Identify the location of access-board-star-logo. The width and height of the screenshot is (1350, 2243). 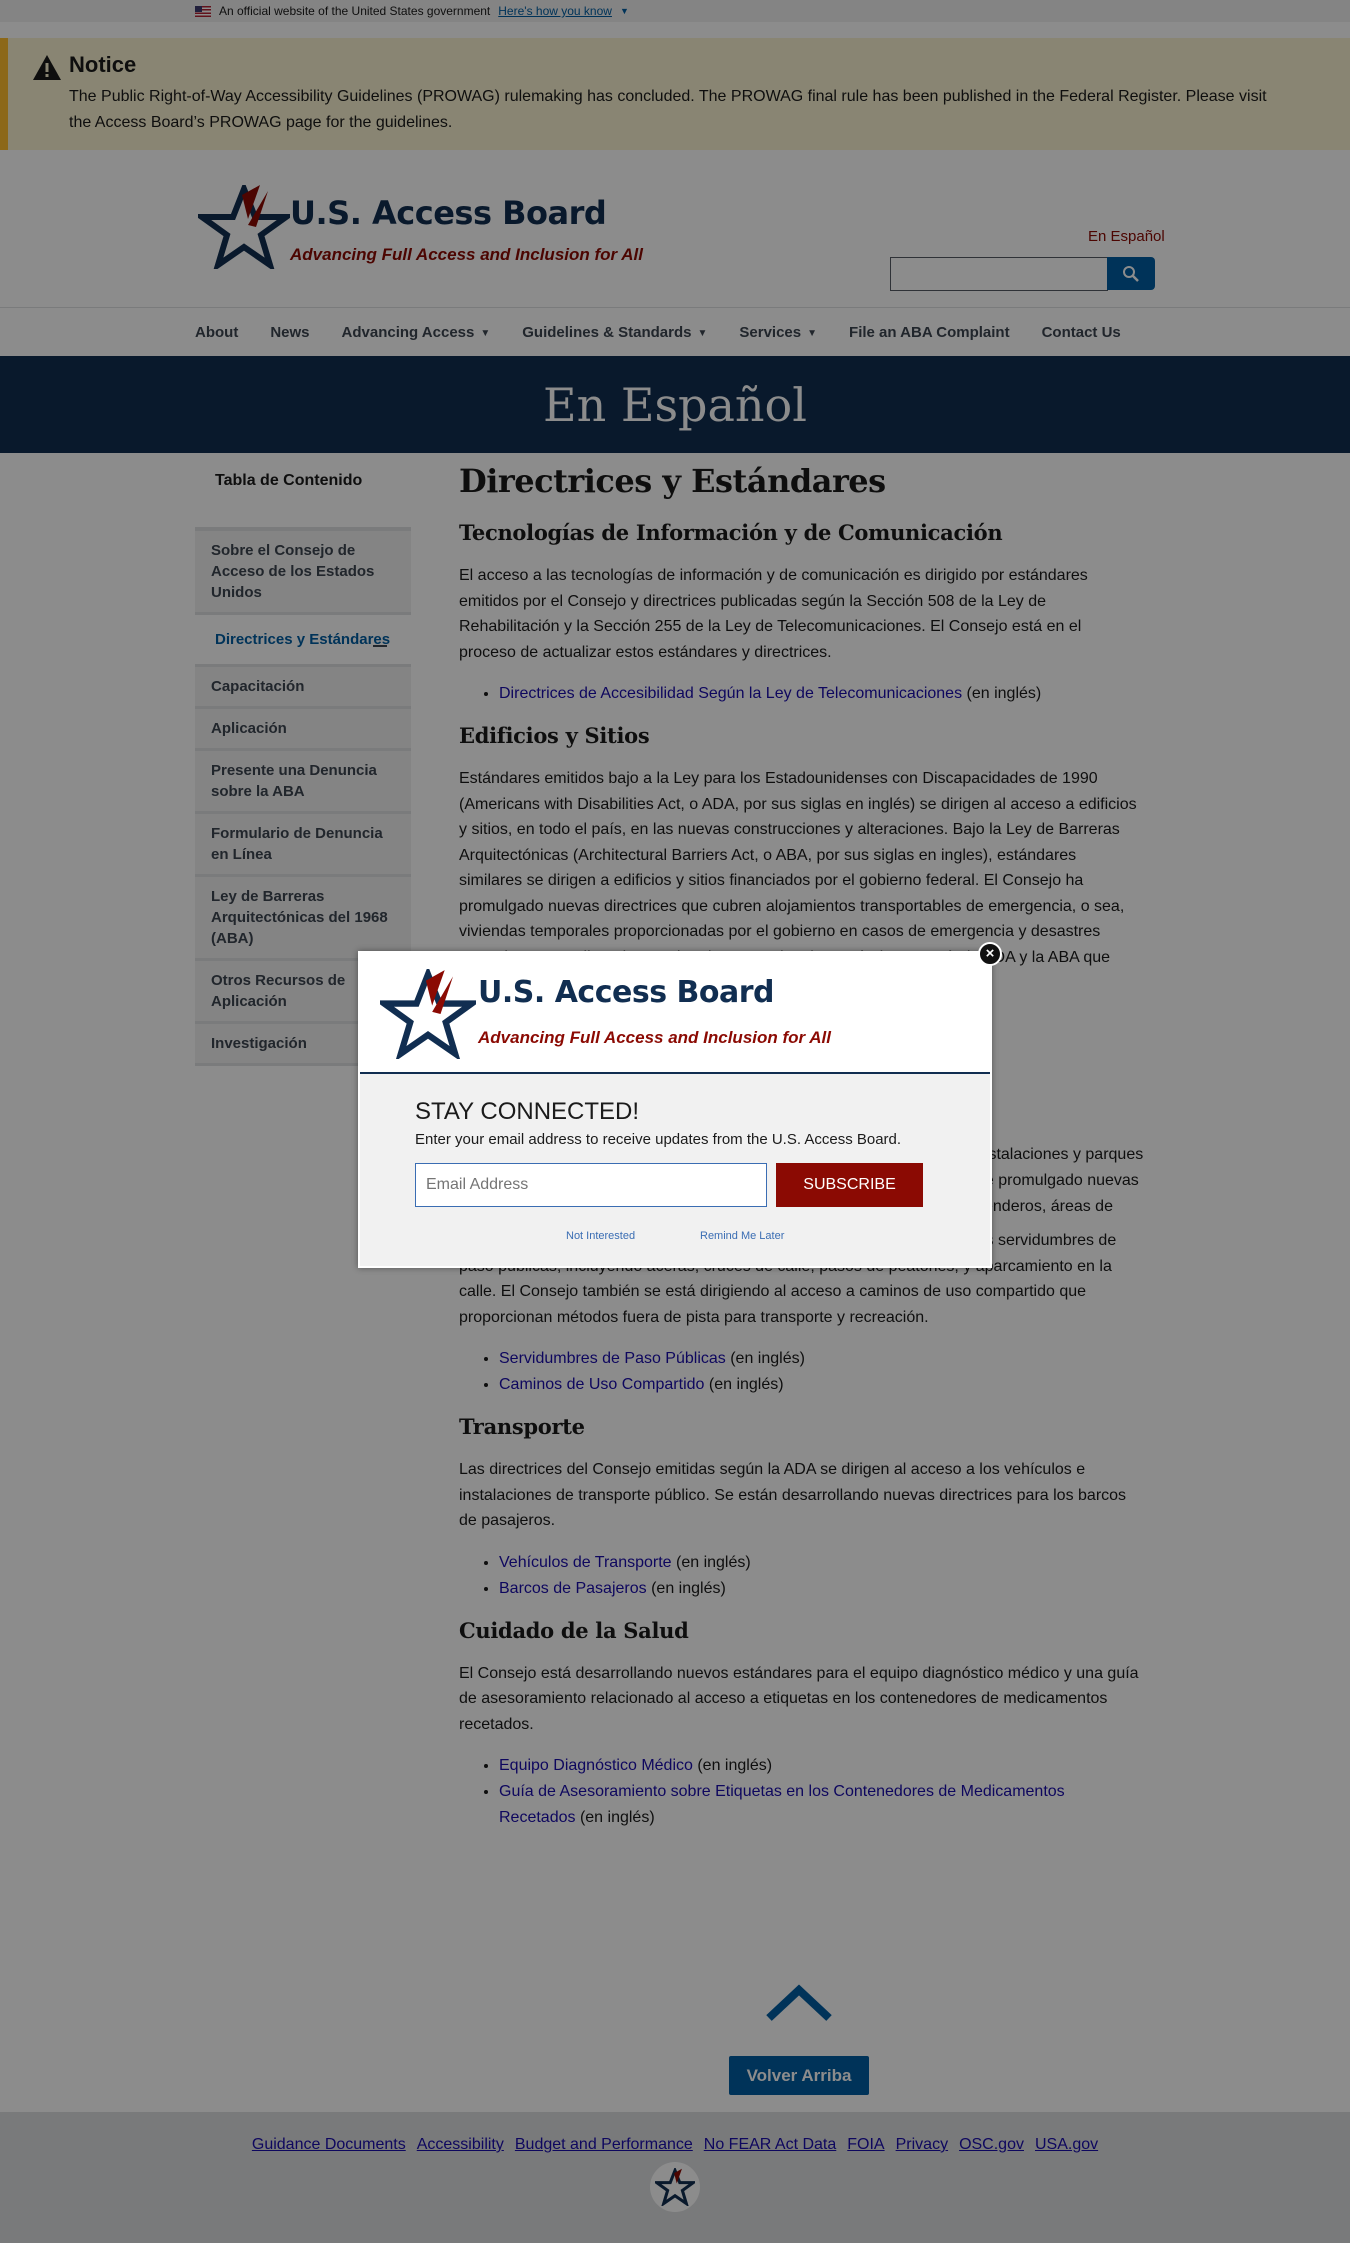
(428, 1014).